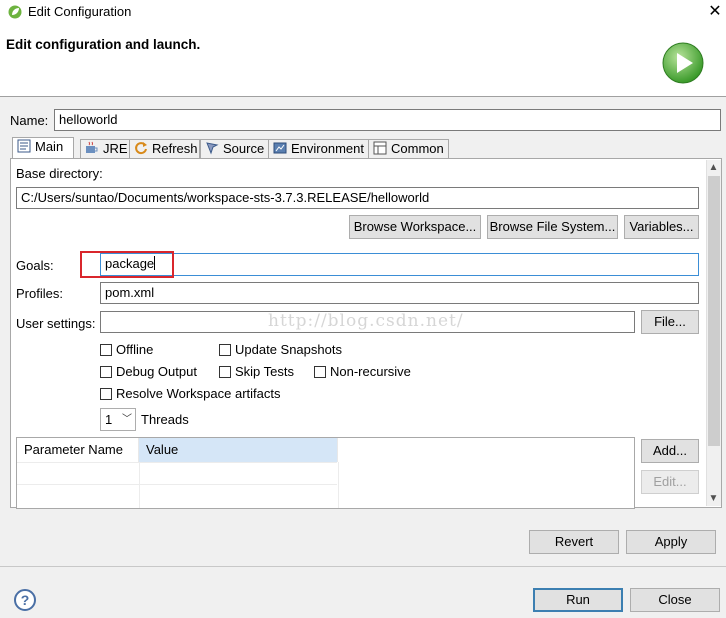 The width and height of the screenshot is (726, 618). I want to click on goals-input: package, so click(399, 264).